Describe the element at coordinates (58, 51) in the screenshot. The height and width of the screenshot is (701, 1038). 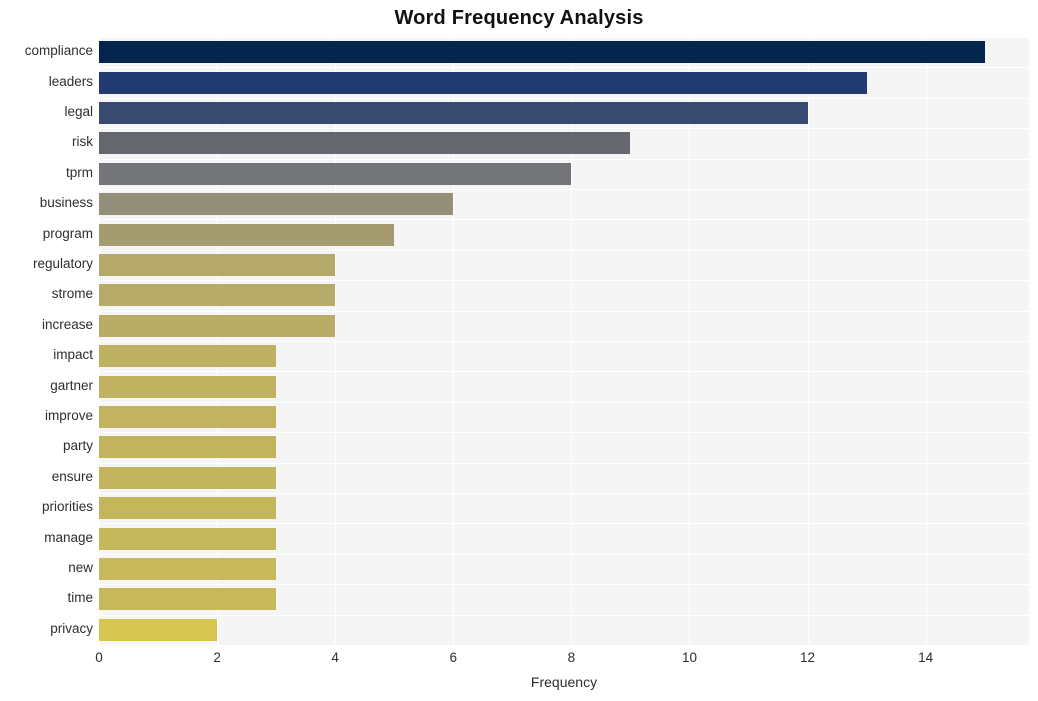
I see `y-axis-tick-label: compliance` at that location.